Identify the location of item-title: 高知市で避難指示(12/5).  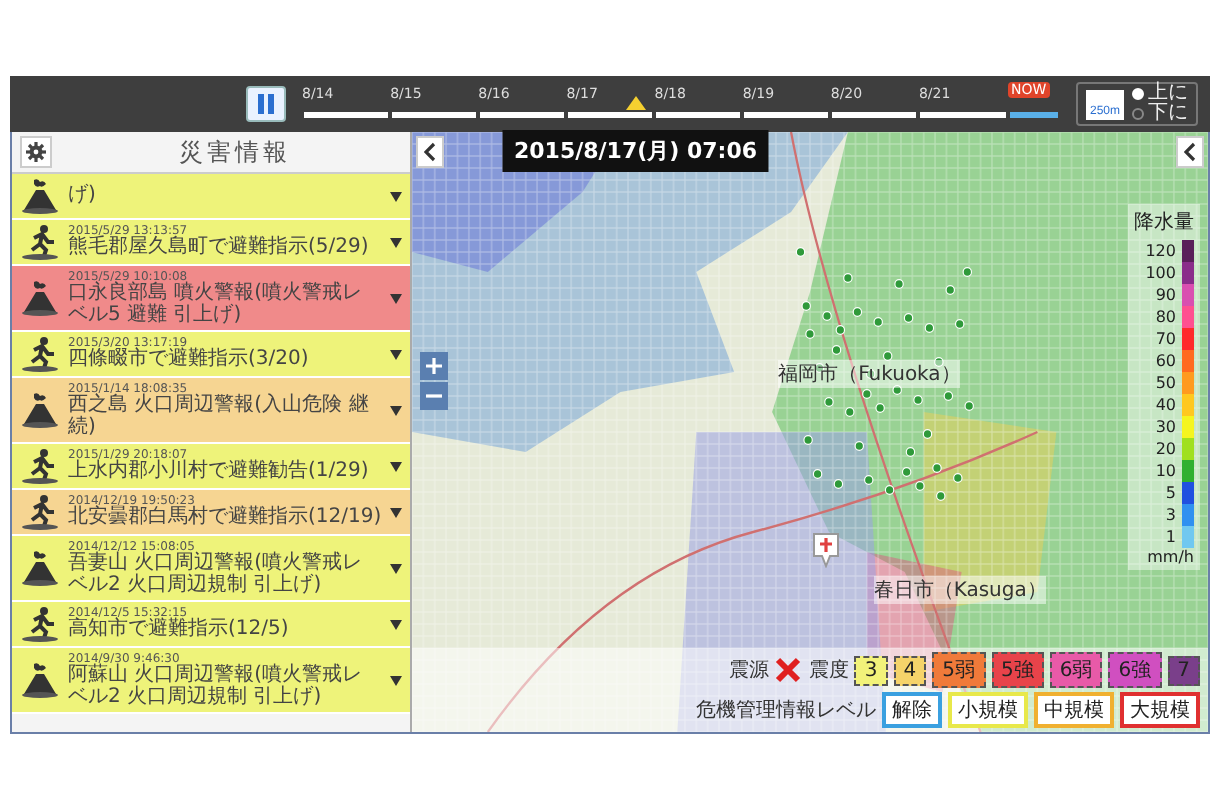
(179, 631).